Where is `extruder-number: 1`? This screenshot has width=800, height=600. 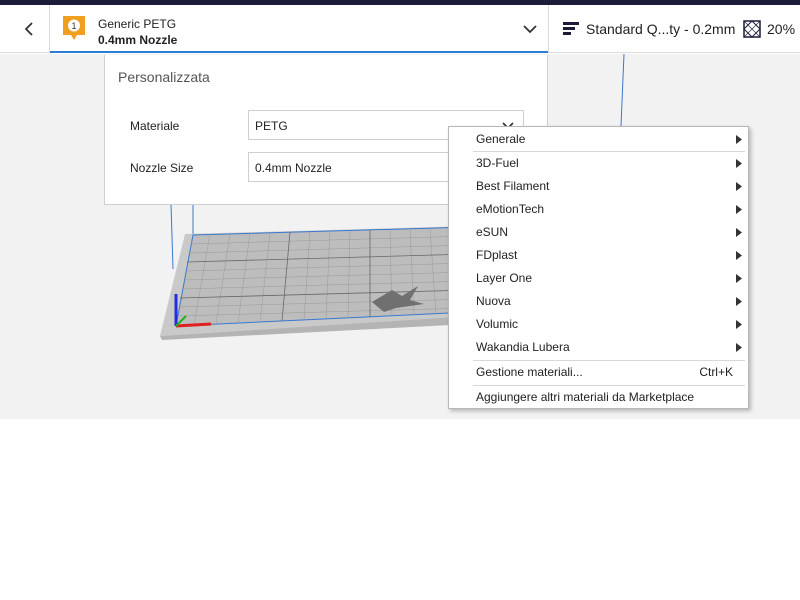
extruder-number: 1 is located at coordinates (73, 26).